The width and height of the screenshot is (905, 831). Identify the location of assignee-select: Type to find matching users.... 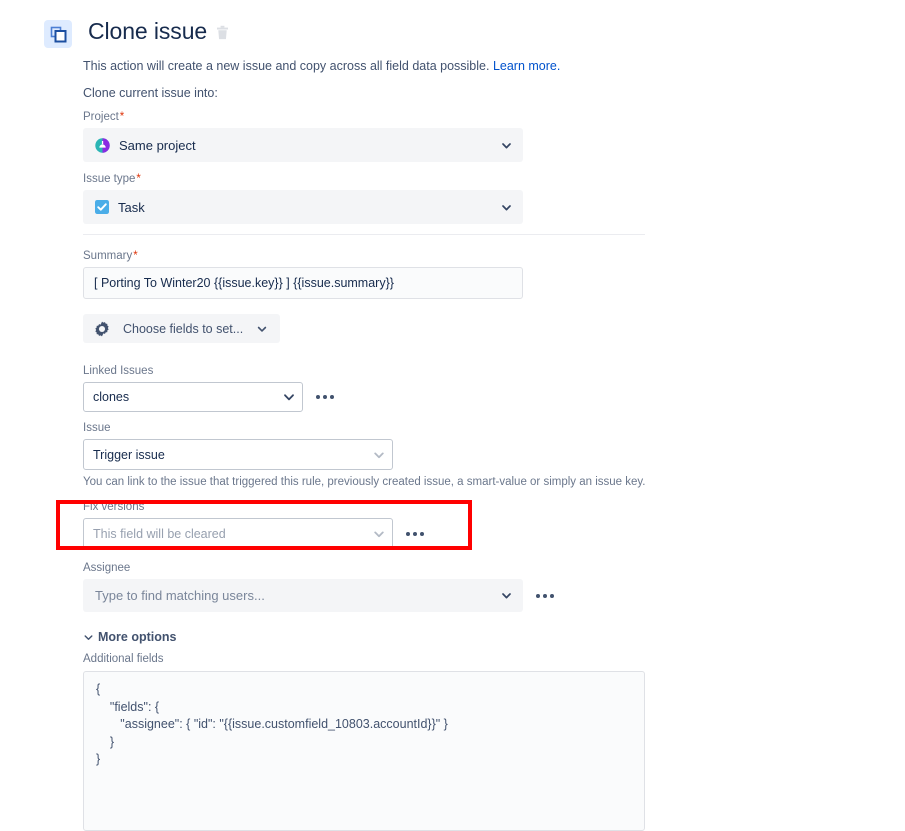
(303, 595).